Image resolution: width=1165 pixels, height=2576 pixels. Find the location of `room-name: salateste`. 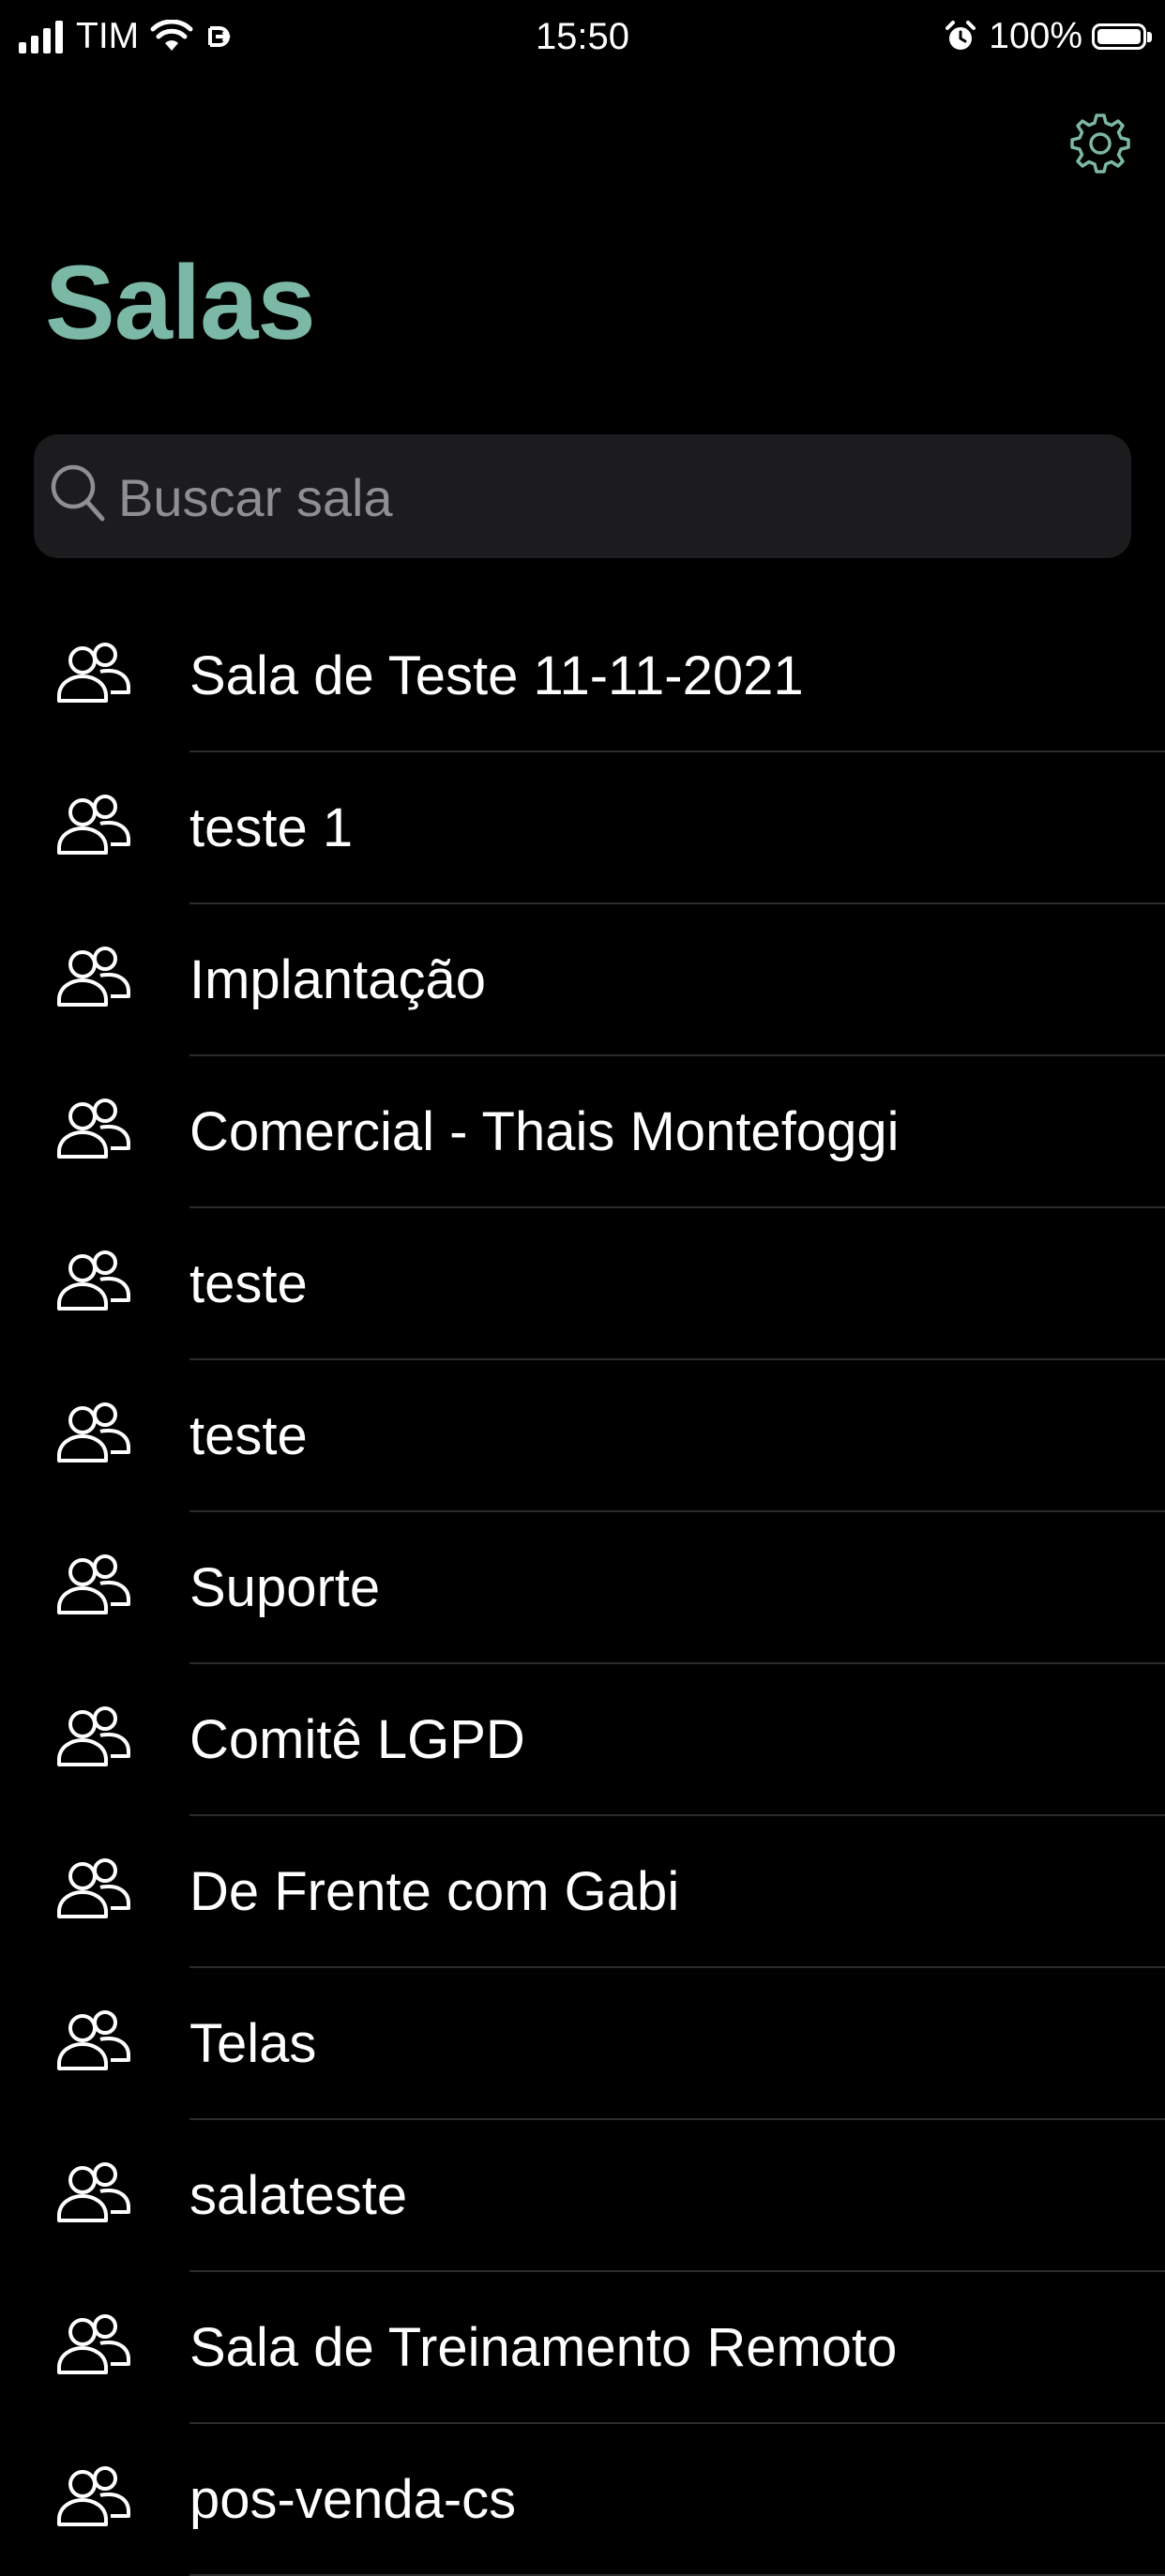

room-name: salateste is located at coordinates (298, 2195).